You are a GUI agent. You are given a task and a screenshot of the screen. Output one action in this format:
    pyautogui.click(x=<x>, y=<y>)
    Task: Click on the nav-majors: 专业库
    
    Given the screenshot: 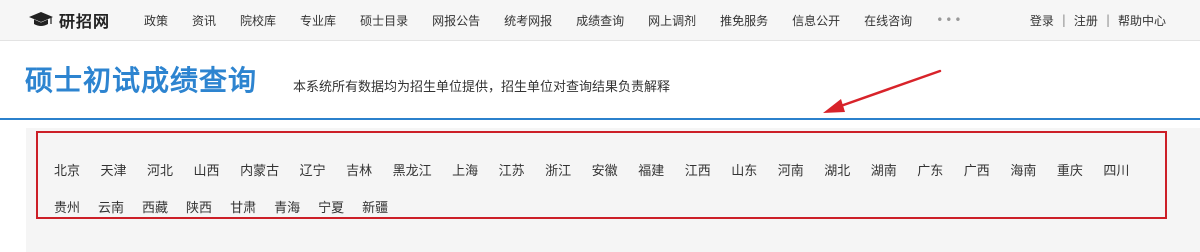 What is the action you would take?
    pyautogui.click(x=318, y=20)
    